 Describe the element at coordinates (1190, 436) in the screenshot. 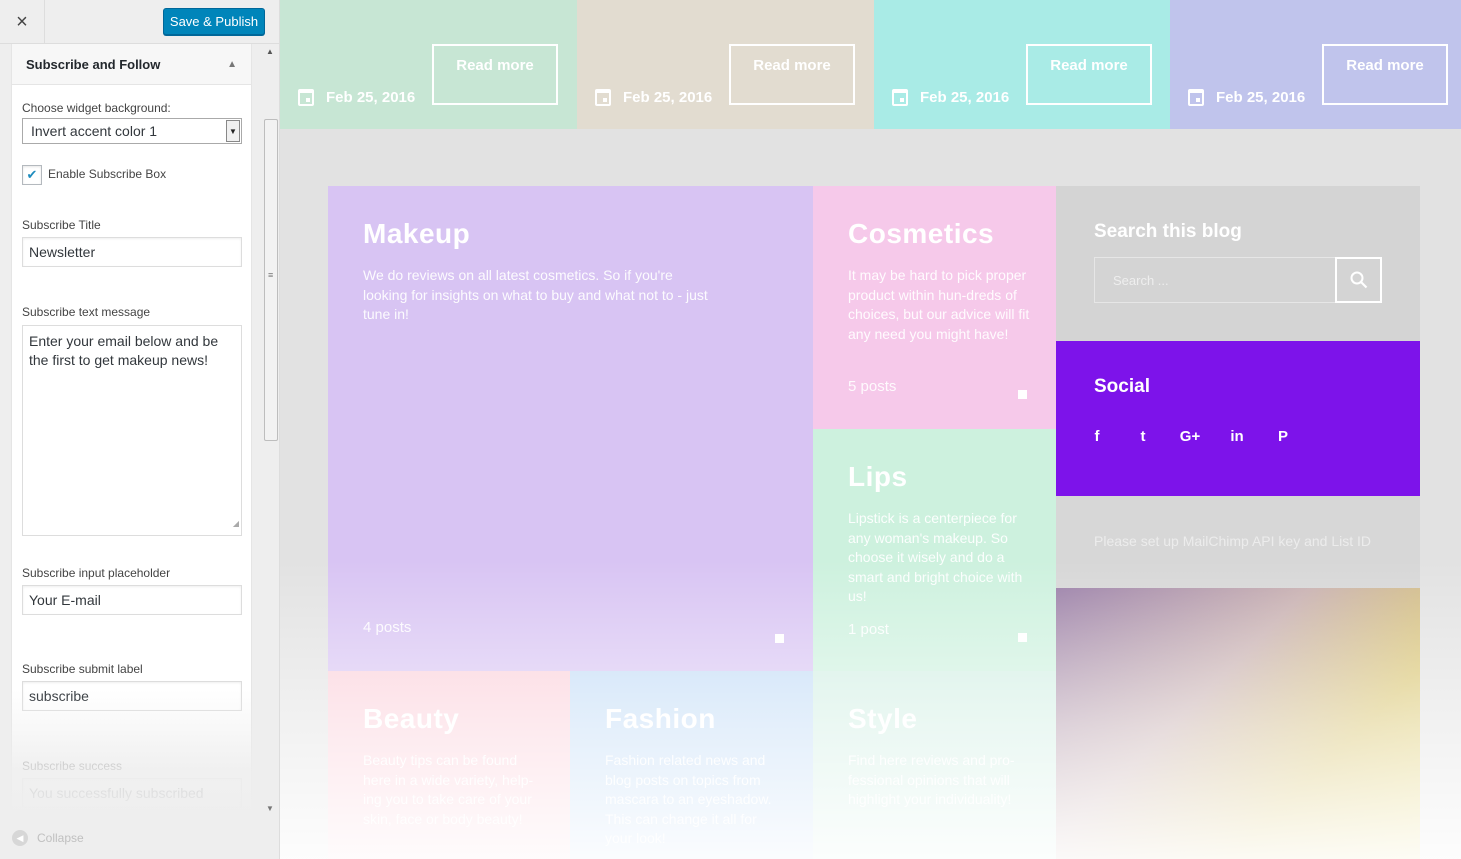

I see `google-plus-icon: G+` at that location.